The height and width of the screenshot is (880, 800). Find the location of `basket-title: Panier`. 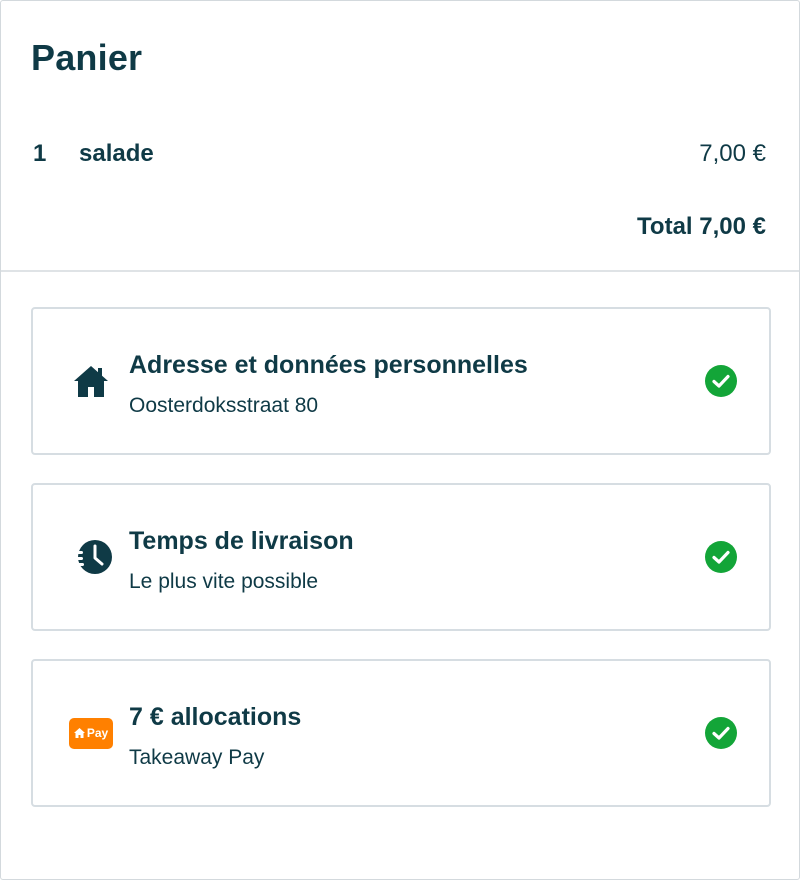

basket-title: Panier is located at coordinates (87, 57).